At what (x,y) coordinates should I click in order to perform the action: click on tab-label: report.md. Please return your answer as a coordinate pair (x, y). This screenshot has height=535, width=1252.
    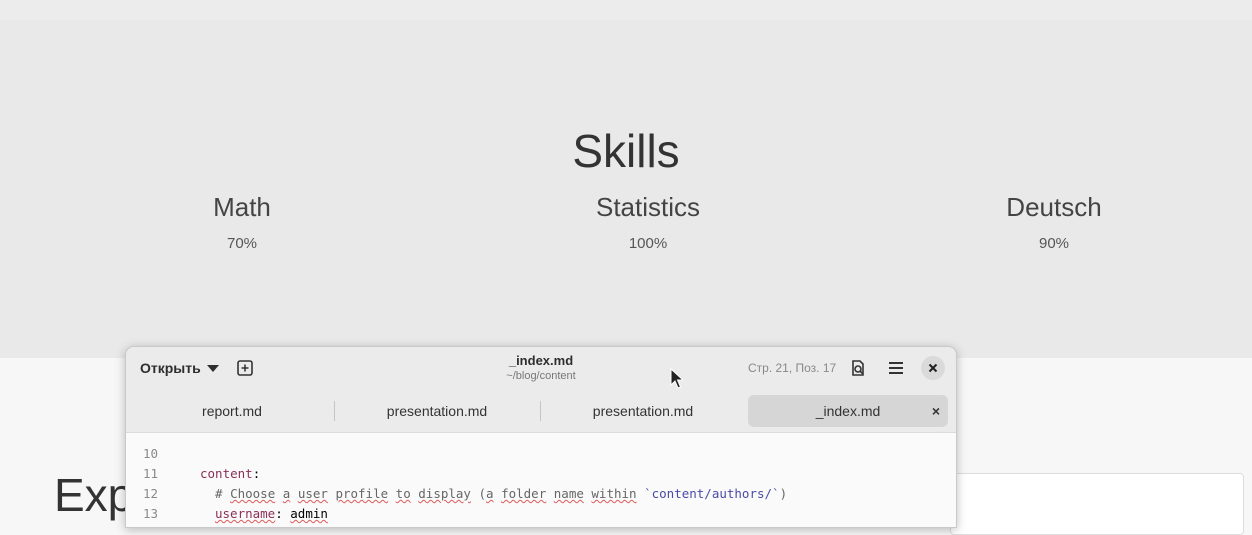
    Looking at the image, I should click on (232, 411).